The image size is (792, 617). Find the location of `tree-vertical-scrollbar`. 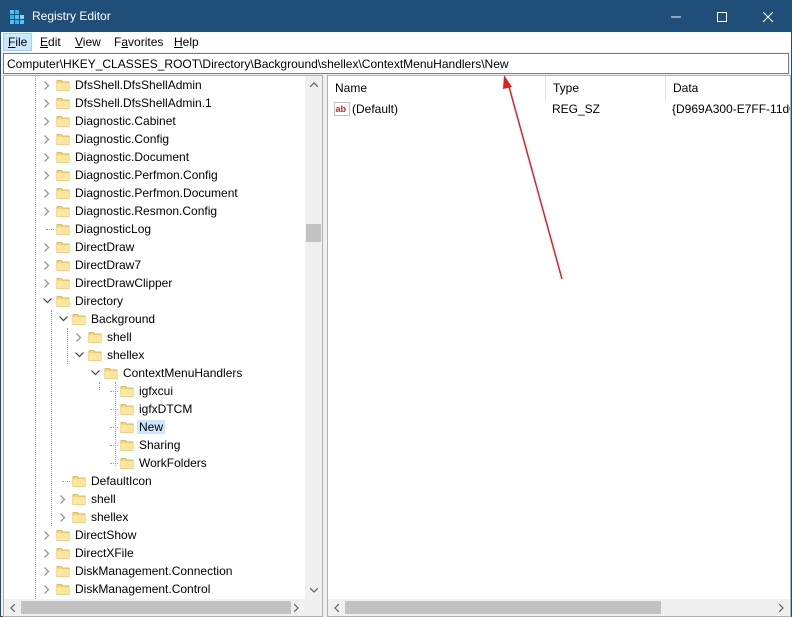

tree-vertical-scrollbar is located at coordinates (313, 337).